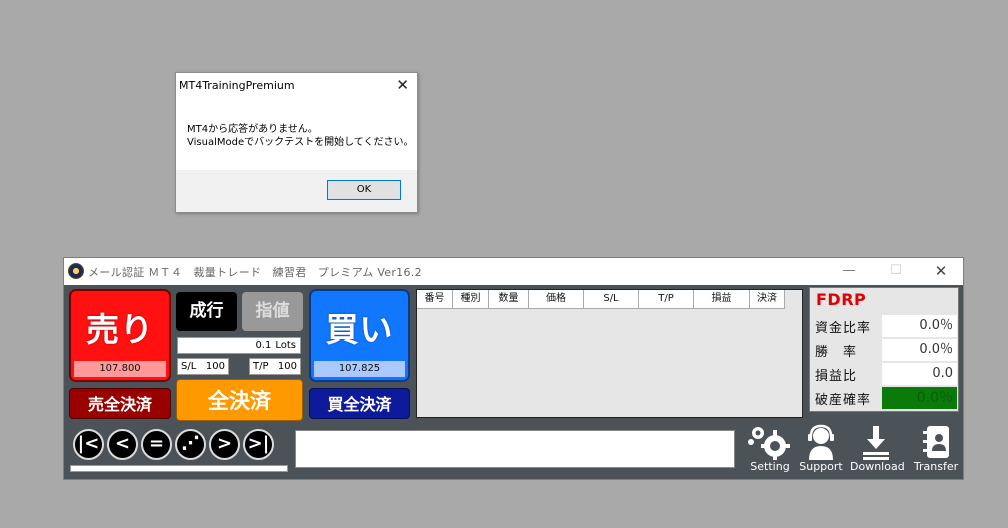 This screenshot has width=1008, height=528. I want to click on download-label: Download, so click(877, 466).